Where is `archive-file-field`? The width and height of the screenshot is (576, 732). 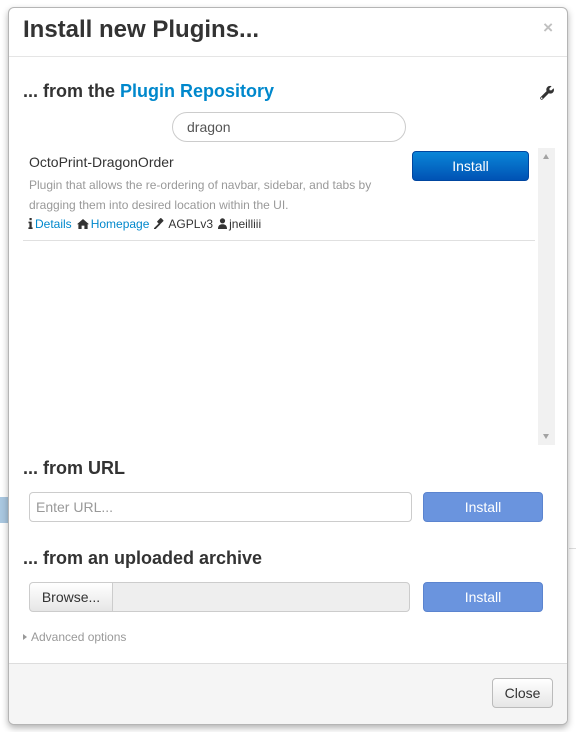 archive-file-field is located at coordinates (261, 597).